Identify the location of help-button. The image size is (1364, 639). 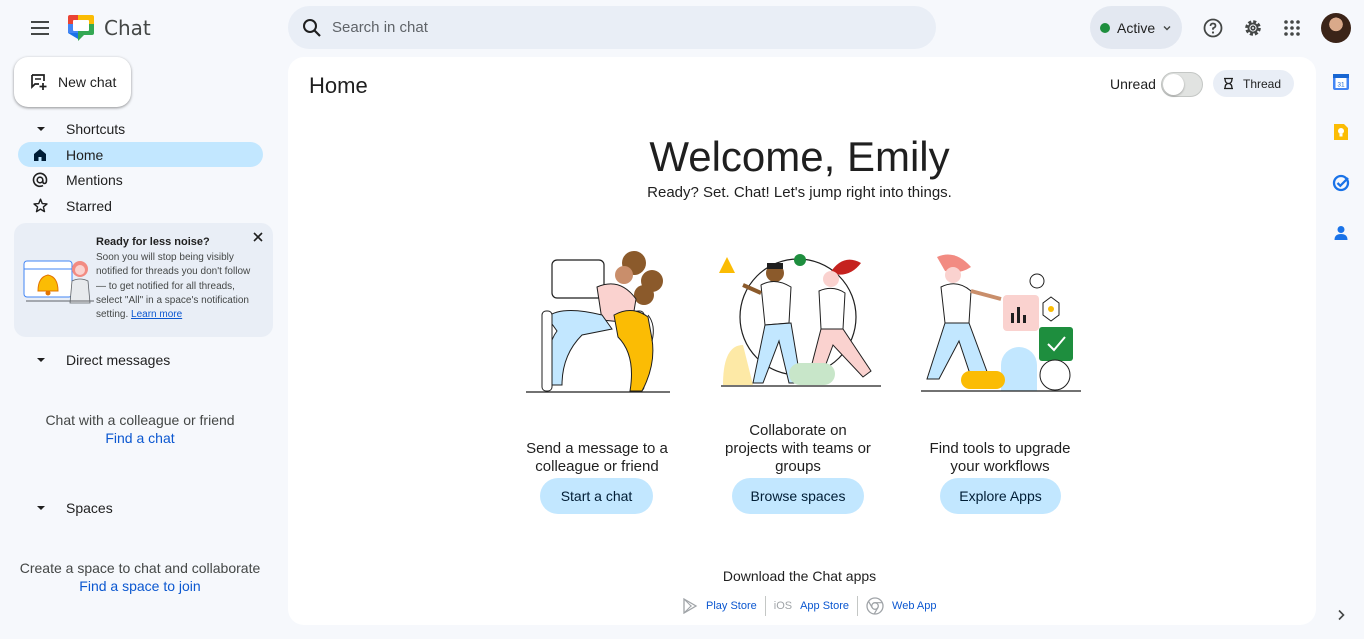
(1213, 28).